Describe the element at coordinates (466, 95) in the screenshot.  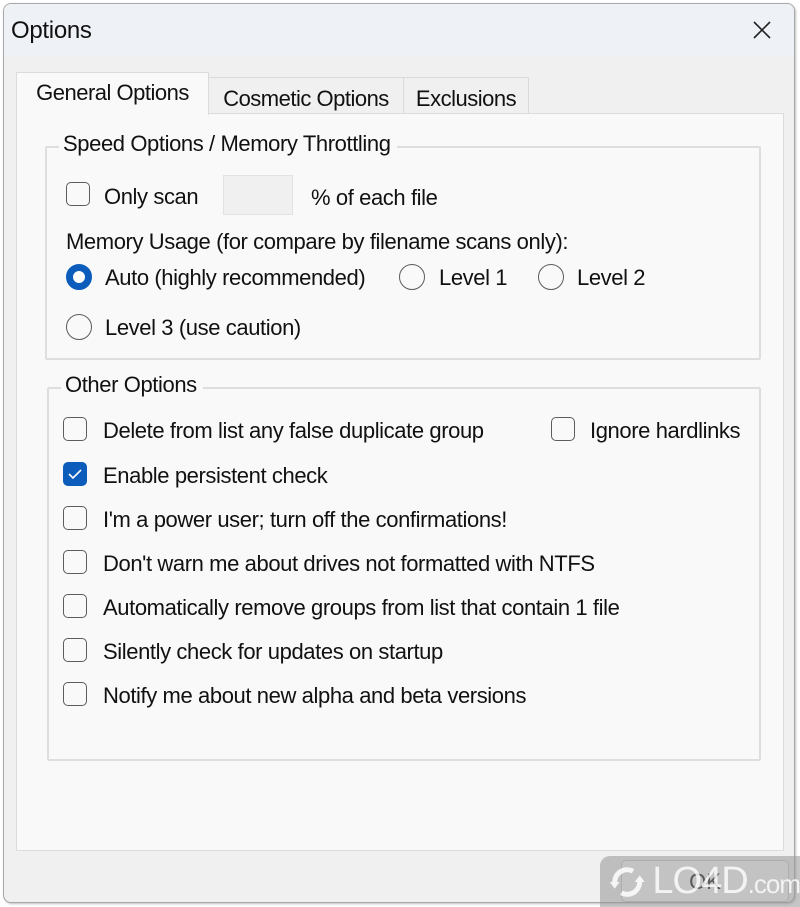
I see `tab-exclusions: Exclusions` at that location.